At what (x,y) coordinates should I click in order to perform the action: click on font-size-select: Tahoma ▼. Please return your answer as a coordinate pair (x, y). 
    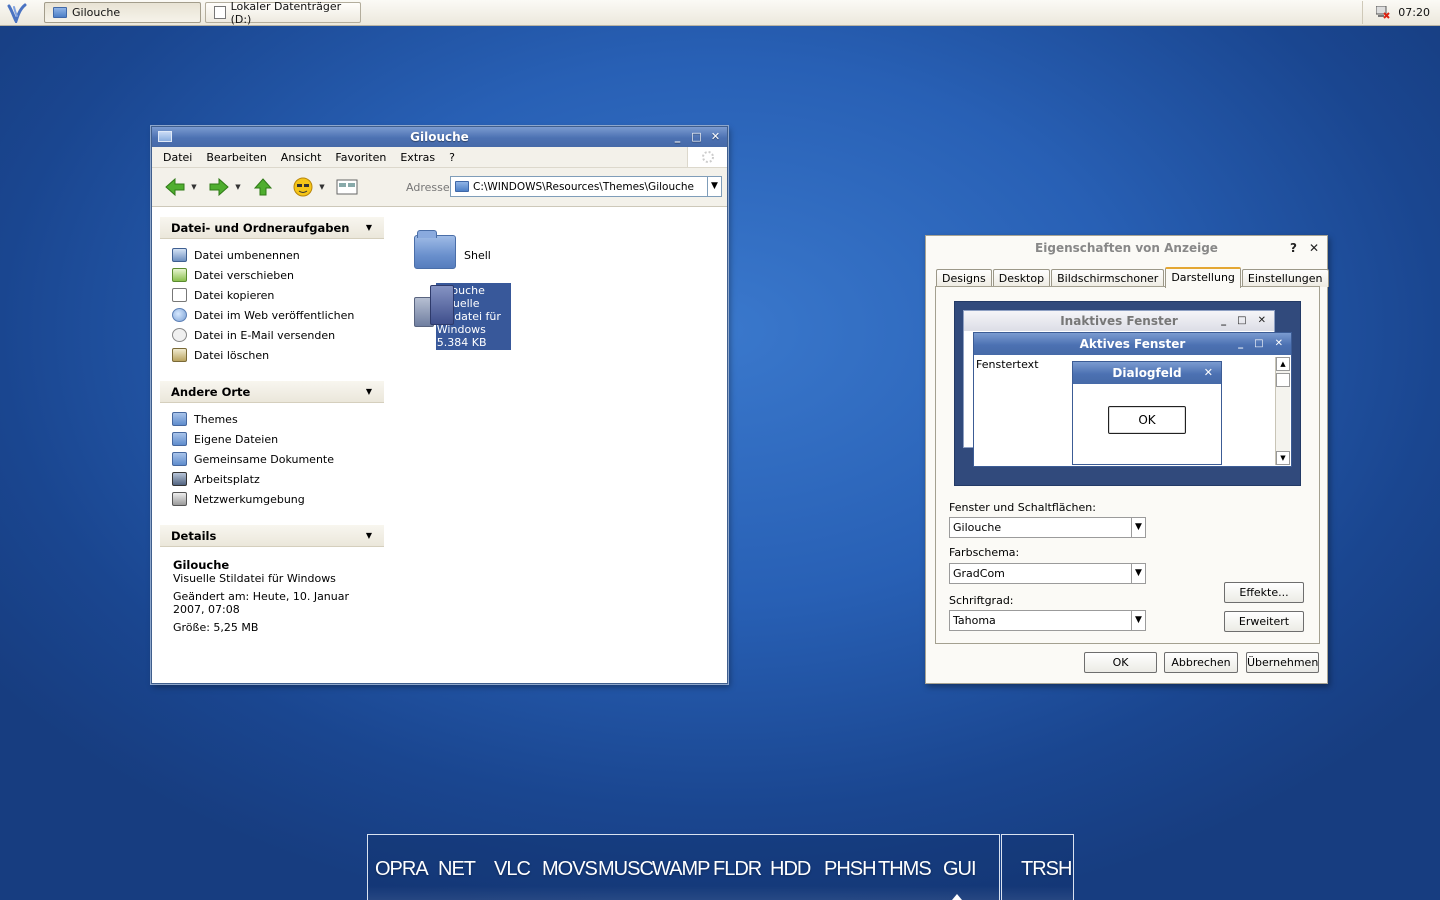
    Looking at the image, I should click on (1047, 620).